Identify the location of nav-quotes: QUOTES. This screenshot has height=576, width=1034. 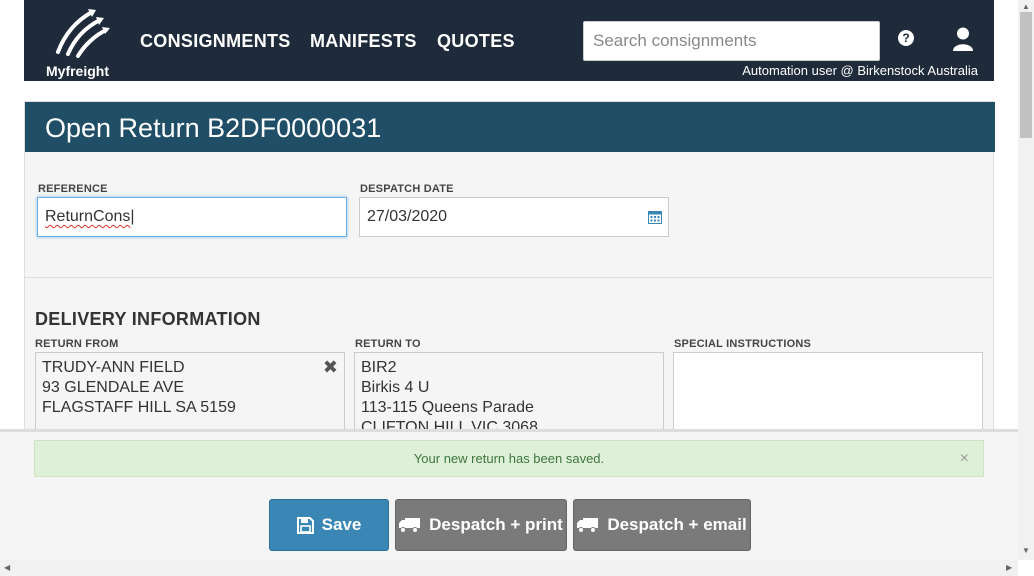
(476, 41).